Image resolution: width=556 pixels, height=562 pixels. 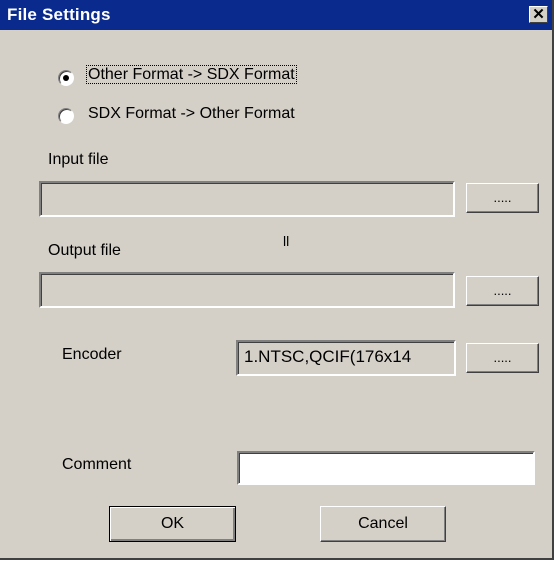 I want to click on comment-field, so click(x=386, y=468).